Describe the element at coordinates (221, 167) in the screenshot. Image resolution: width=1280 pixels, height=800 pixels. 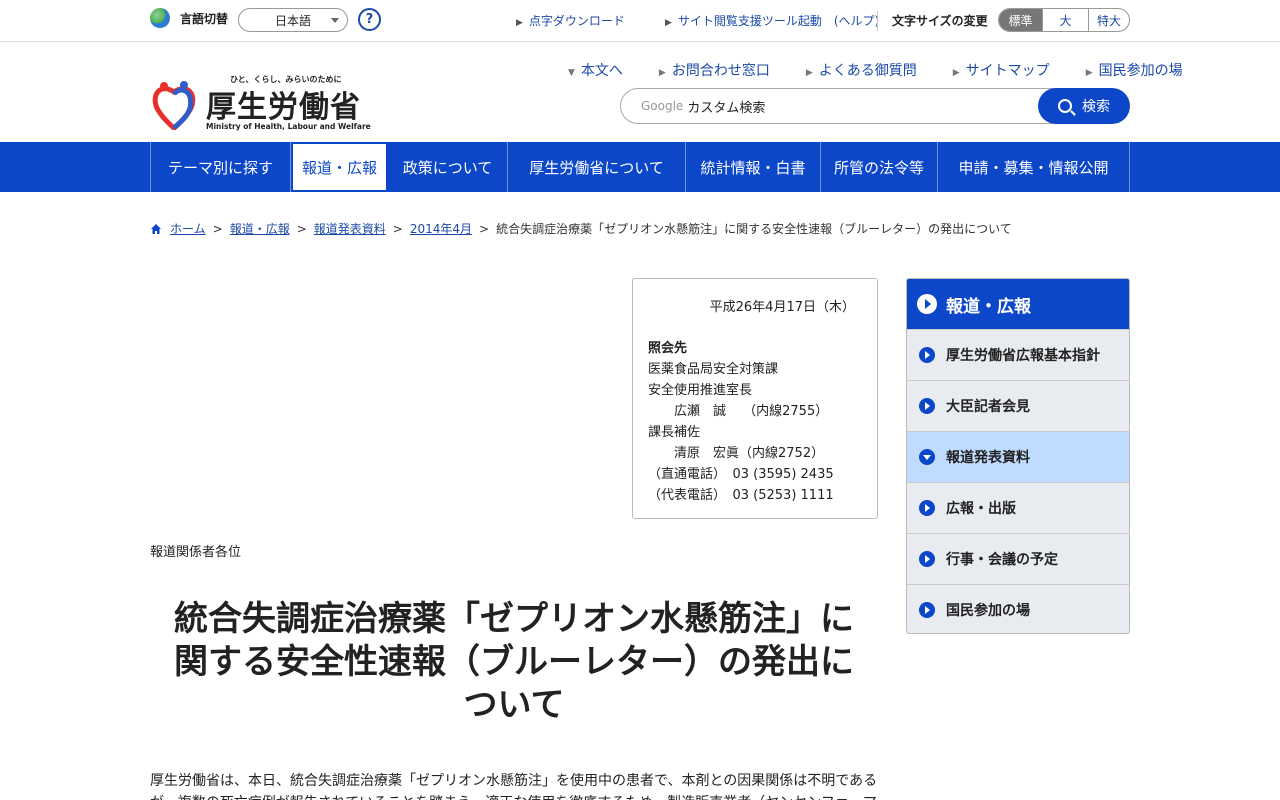
I see `nav-theme: テーマ別に探す` at that location.